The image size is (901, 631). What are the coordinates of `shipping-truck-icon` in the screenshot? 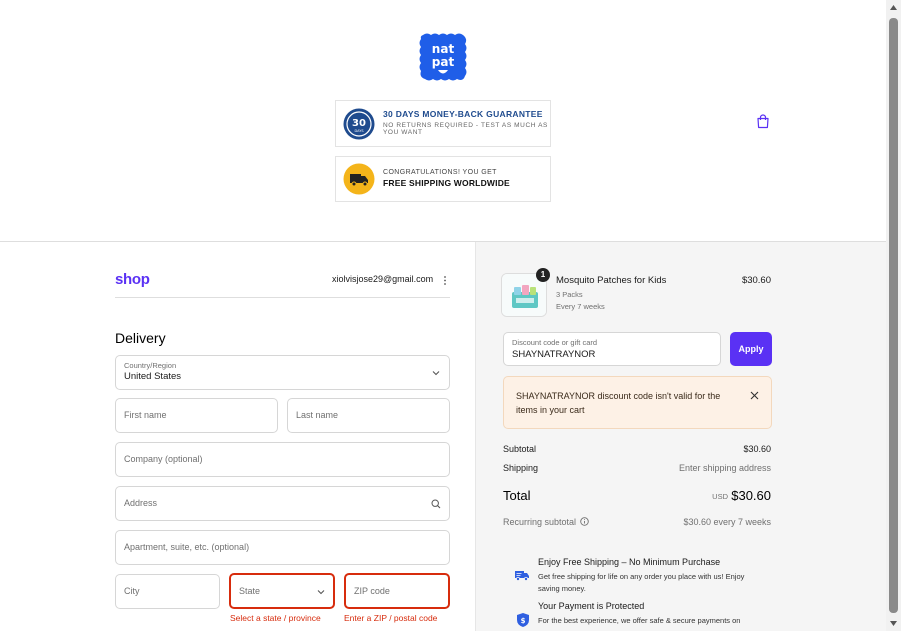 It's located at (522, 576).